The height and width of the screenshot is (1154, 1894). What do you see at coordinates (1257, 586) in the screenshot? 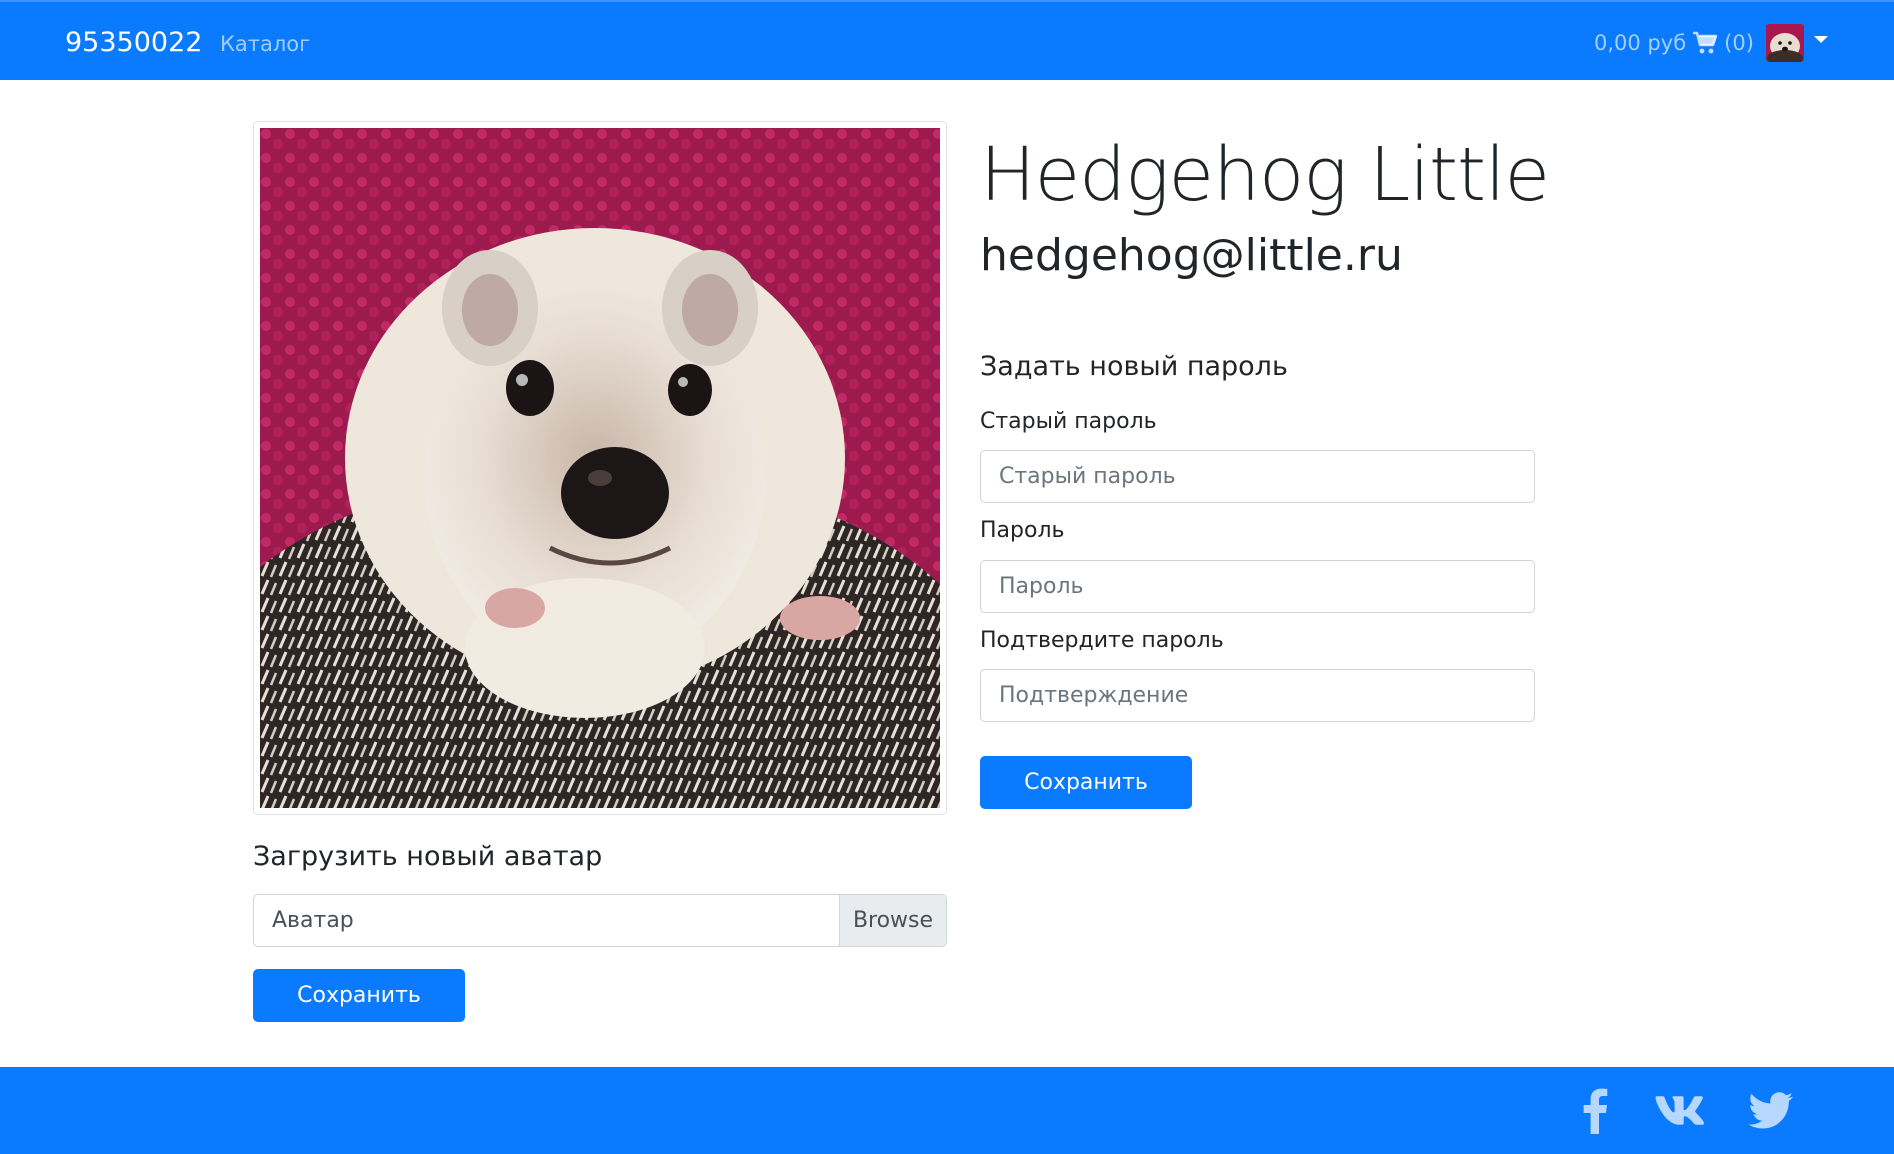
I see `password-field` at bounding box center [1257, 586].